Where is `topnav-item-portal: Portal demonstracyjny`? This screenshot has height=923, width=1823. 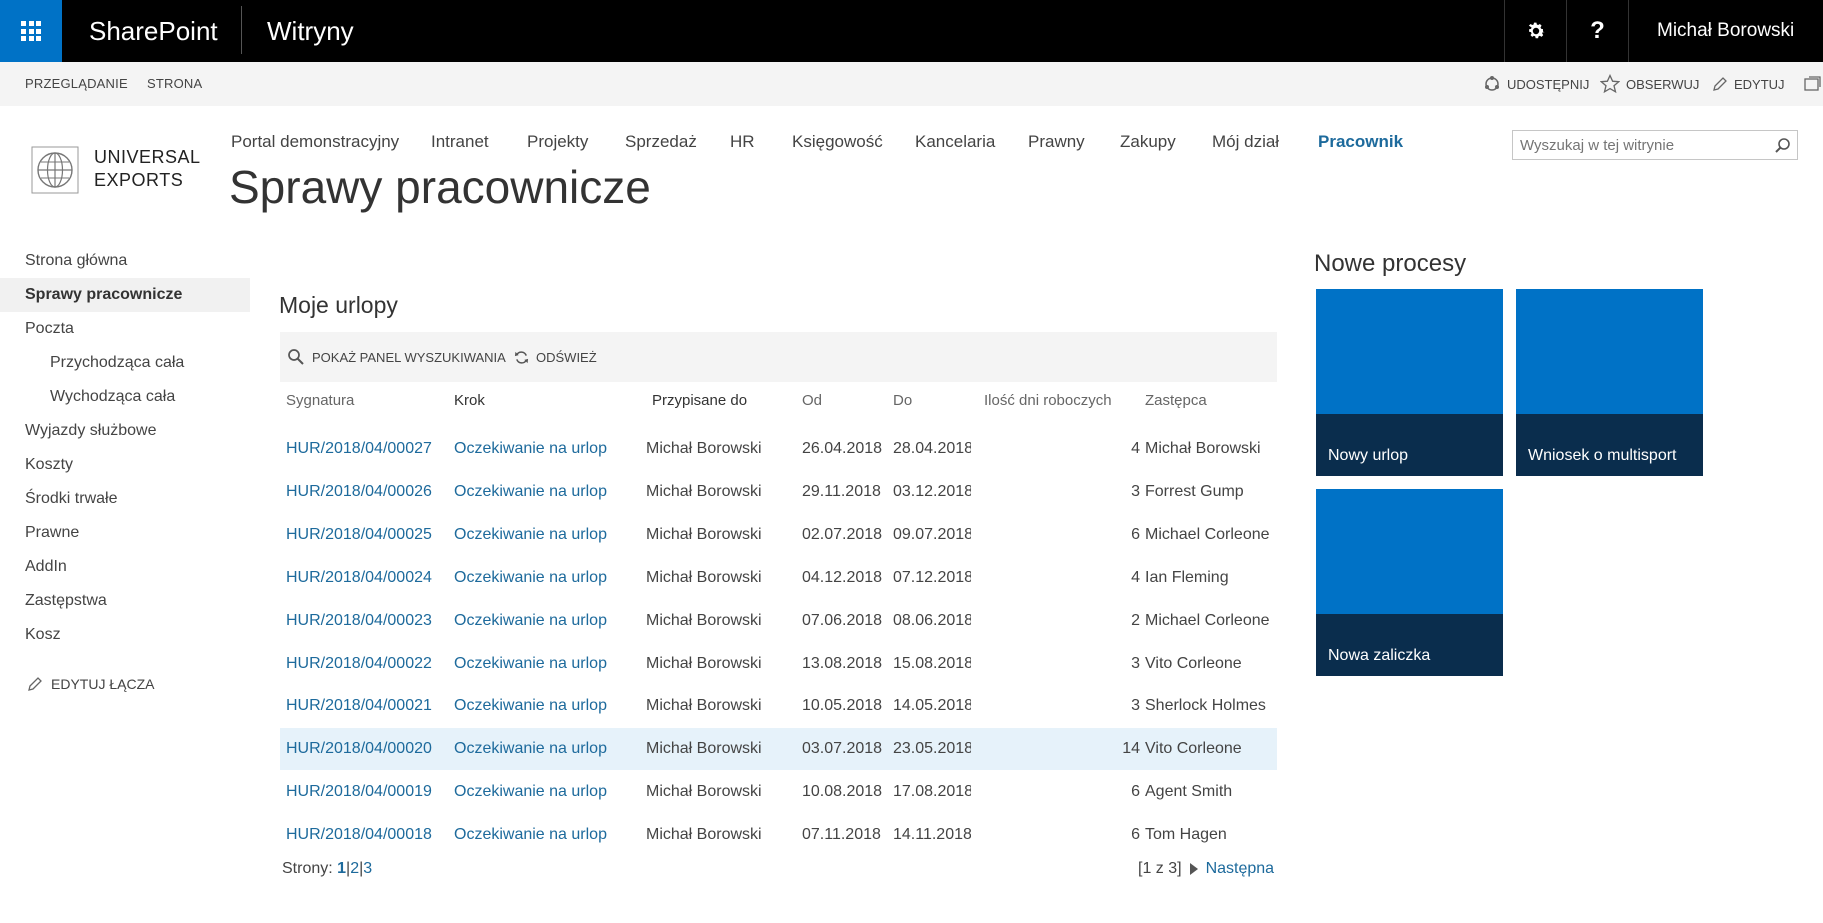 topnav-item-portal: Portal demonstracyjny is located at coordinates (315, 142).